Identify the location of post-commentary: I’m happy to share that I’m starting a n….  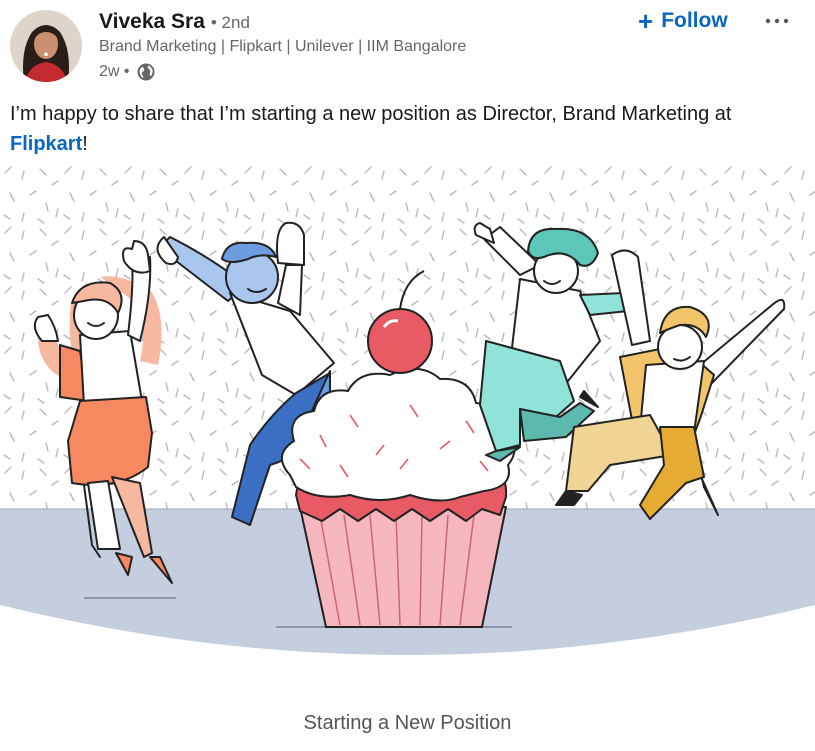
(405, 129).